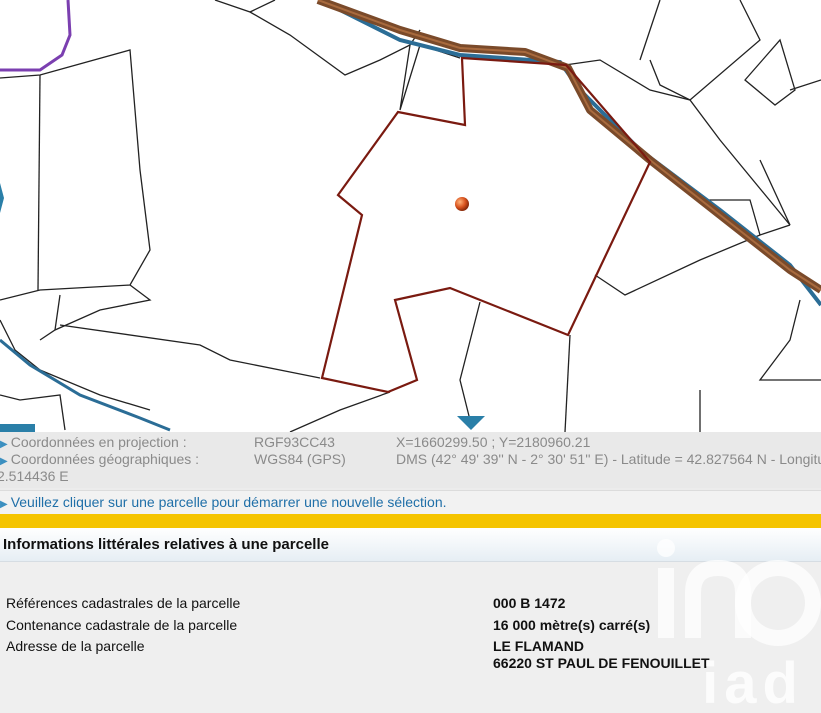 Image resolution: width=821 pixels, height=713 pixels. Describe the element at coordinates (462, 204) in the screenshot. I see `location-marker` at that location.